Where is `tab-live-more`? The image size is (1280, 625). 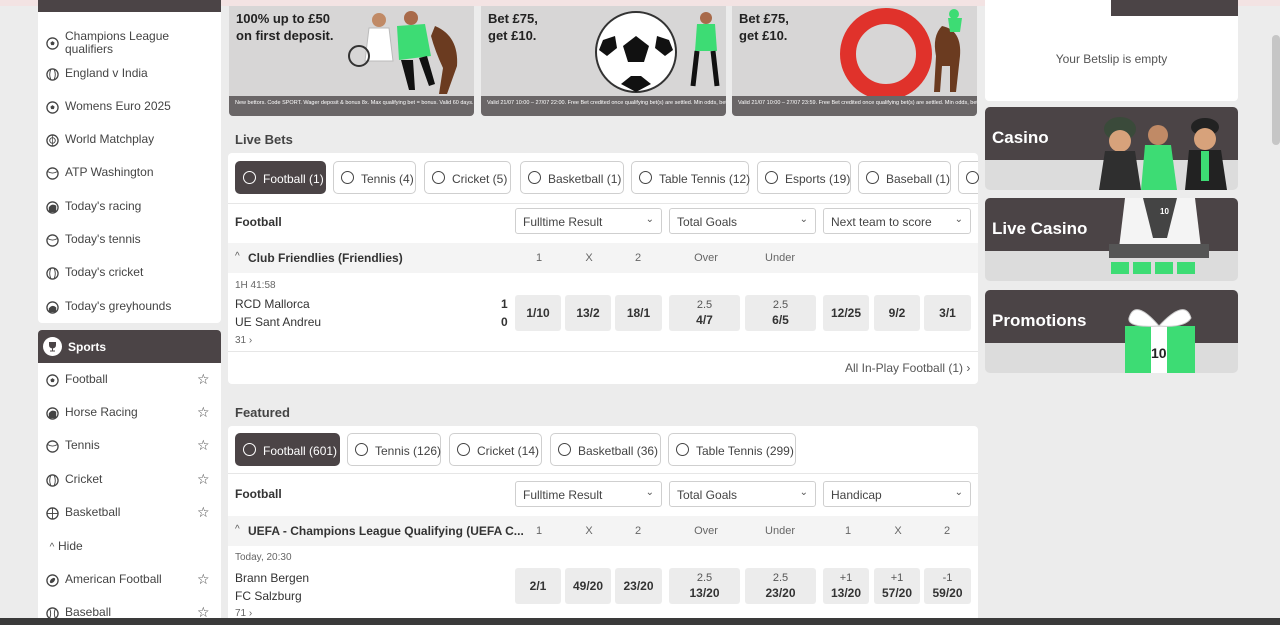
tab-live-more is located at coordinates (968, 177).